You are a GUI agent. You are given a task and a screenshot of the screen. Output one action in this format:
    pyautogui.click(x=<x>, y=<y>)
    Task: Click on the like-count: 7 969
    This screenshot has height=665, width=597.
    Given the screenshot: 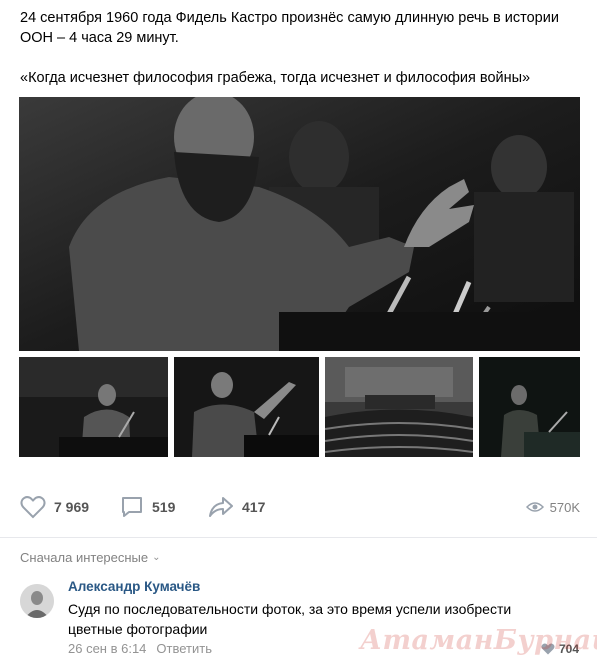 What is the action you would take?
    pyautogui.click(x=72, y=507)
    